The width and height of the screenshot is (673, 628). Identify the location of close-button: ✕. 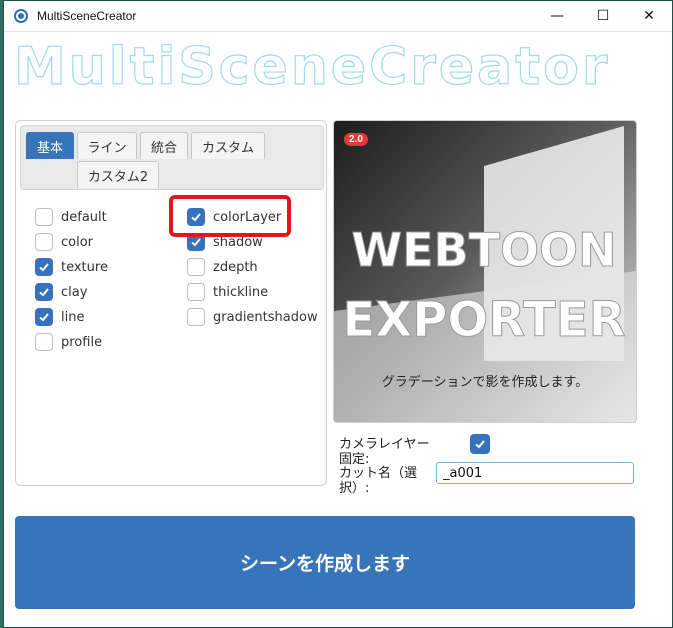
(649, 16).